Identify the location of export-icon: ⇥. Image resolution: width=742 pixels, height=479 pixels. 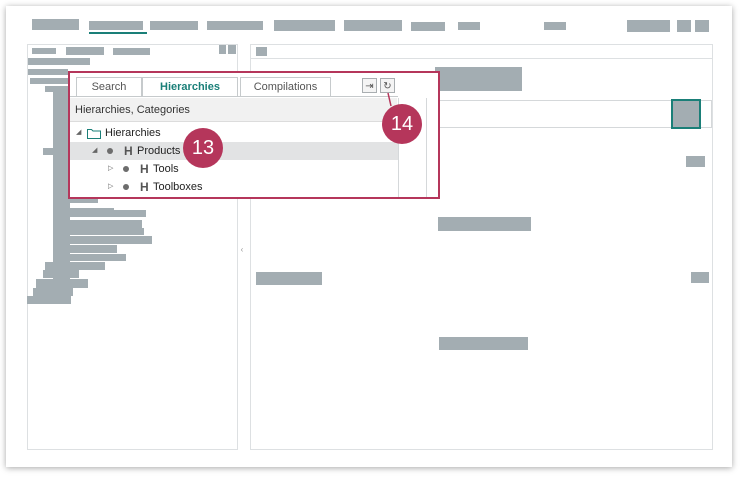
(369, 85).